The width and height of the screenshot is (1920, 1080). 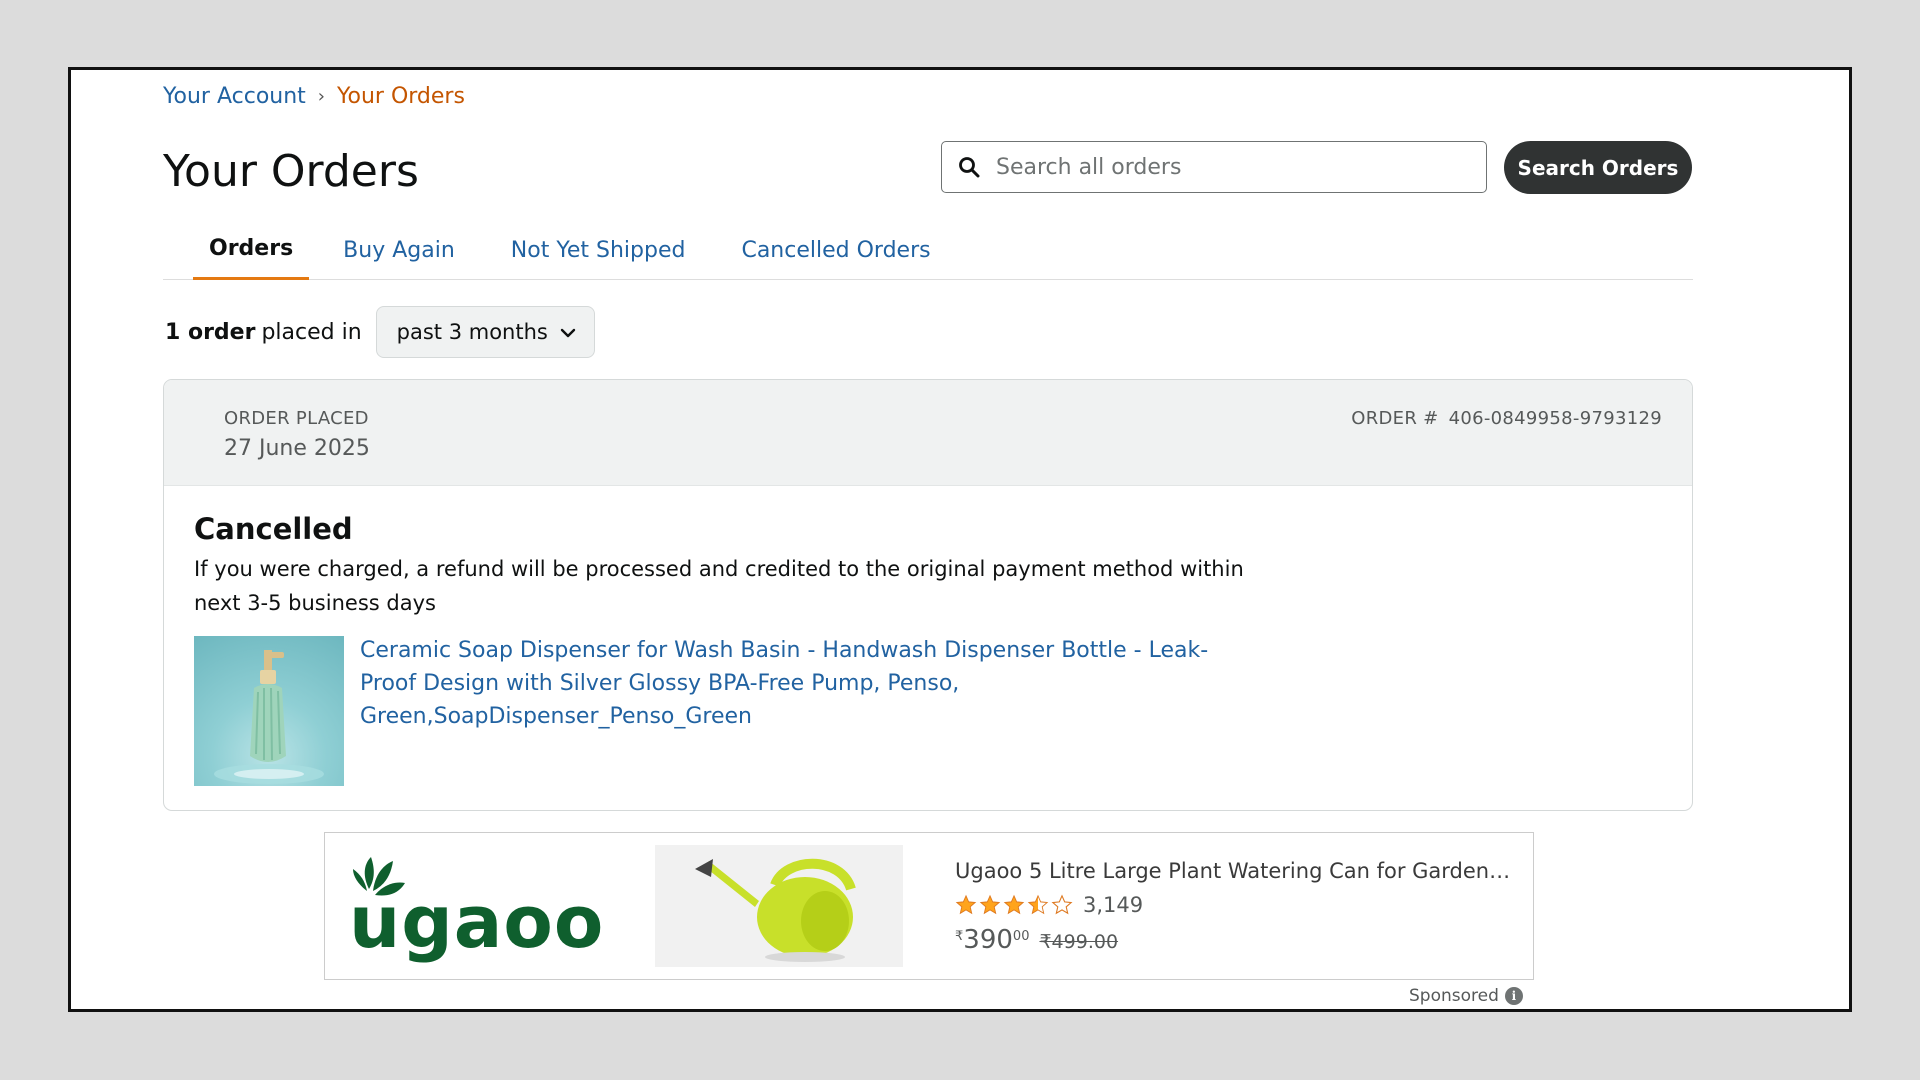 What do you see at coordinates (399, 250) in the screenshot?
I see `tab-buy-again: Buy Again` at bounding box center [399, 250].